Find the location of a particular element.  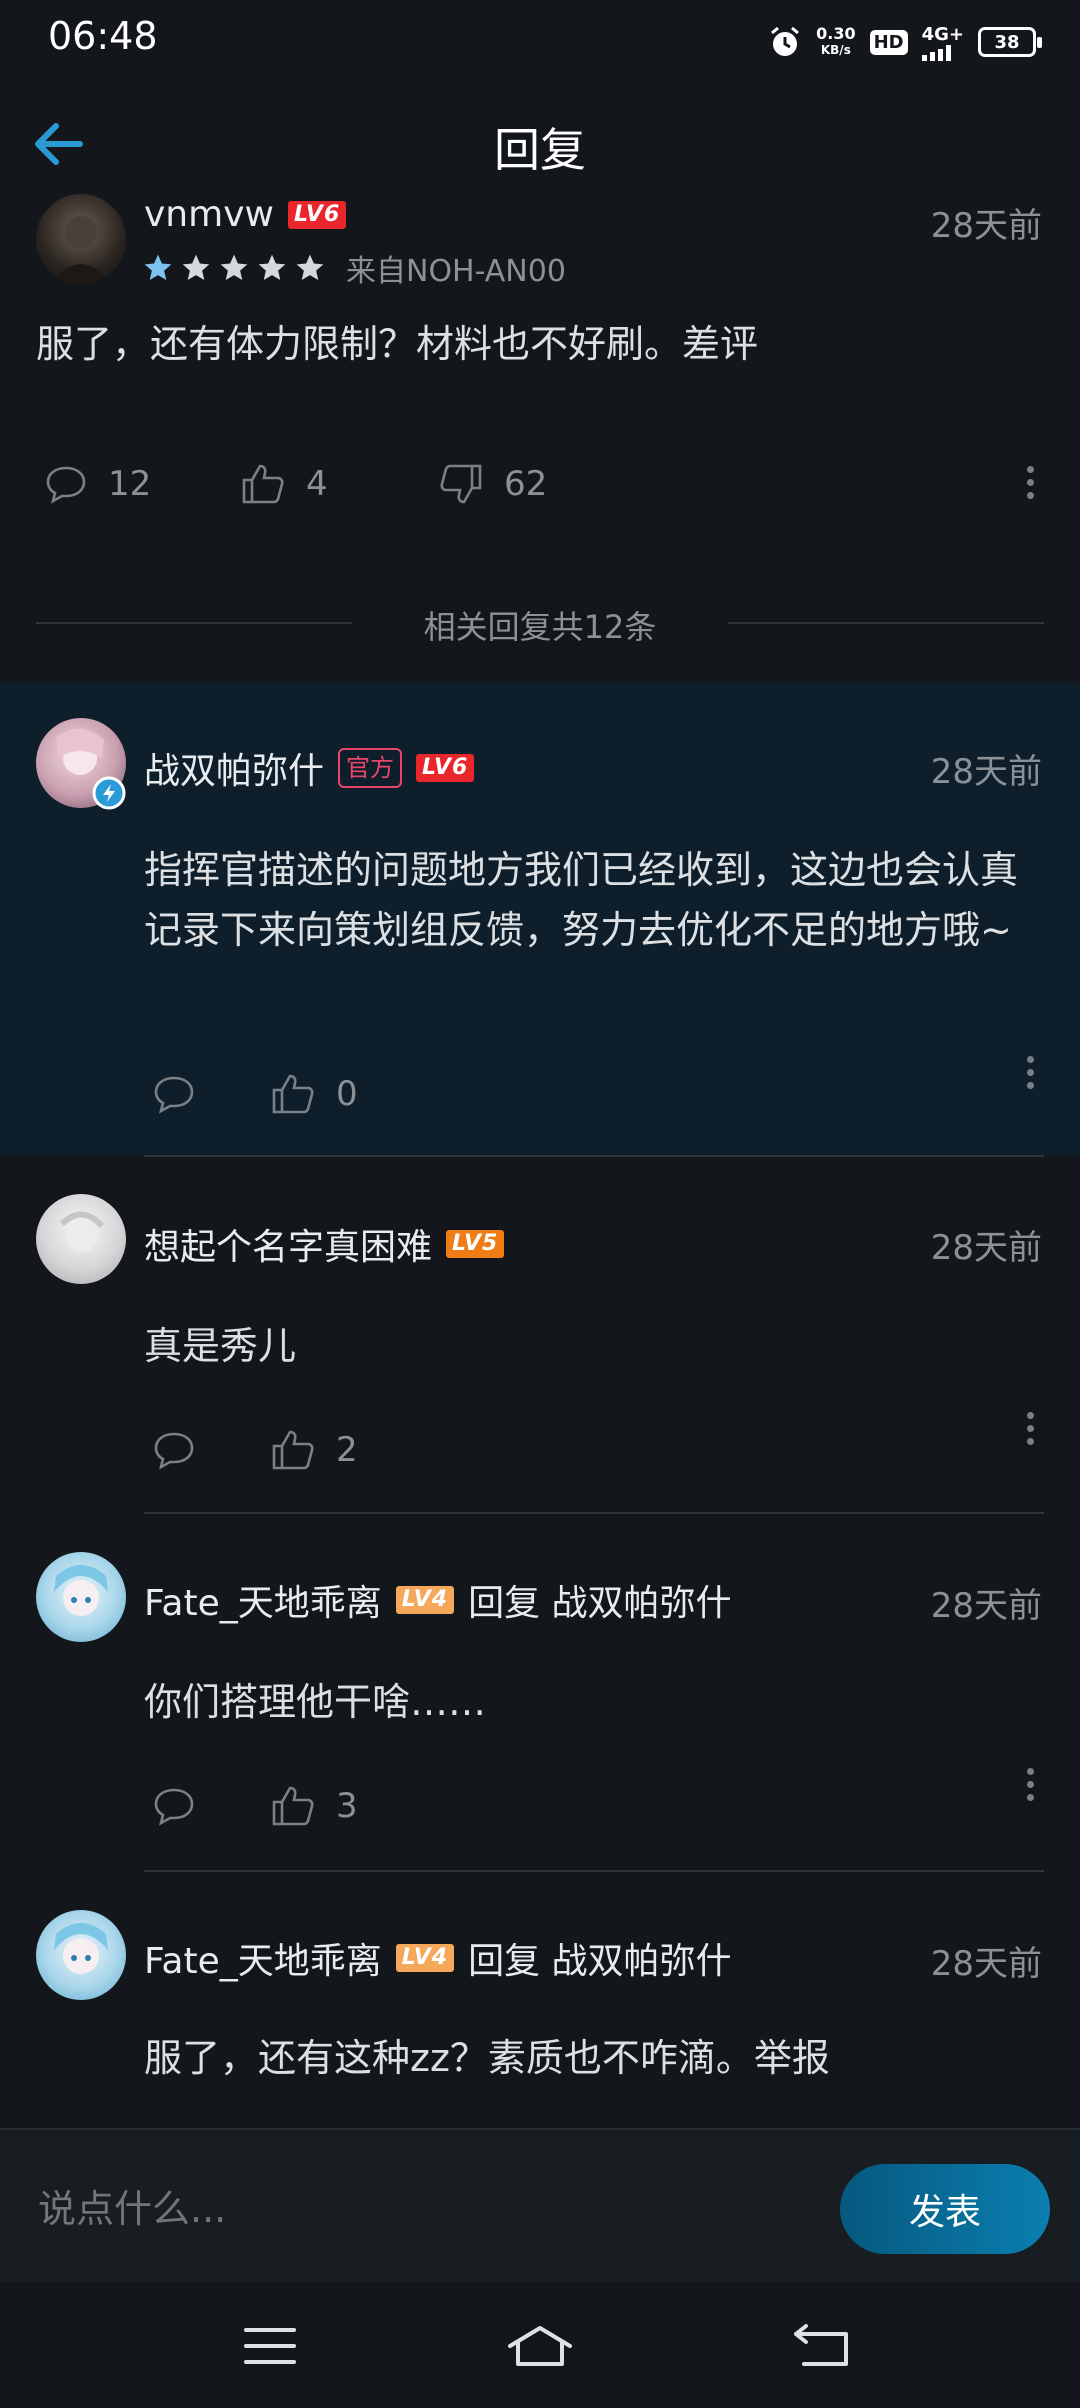

status-icons: 0.30 KB/s HD 4G+ 38 is located at coordinates (905, 42).